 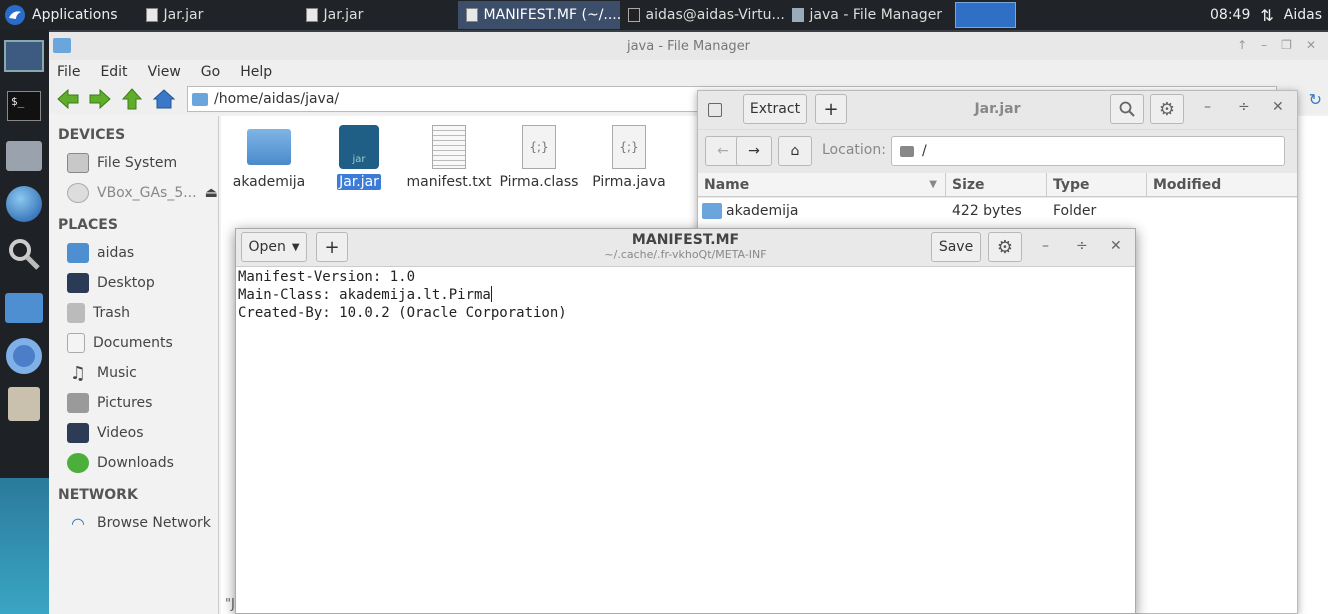 What do you see at coordinates (343, 15) in the screenshot?
I see `task-label: Jar.jar` at bounding box center [343, 15].